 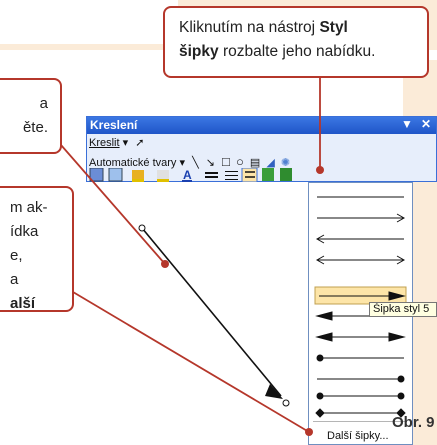 What do you see at coordinates (211, 312) in the screenshot?
I see `drawn-arrow-line` at bounding box center [211, 312].